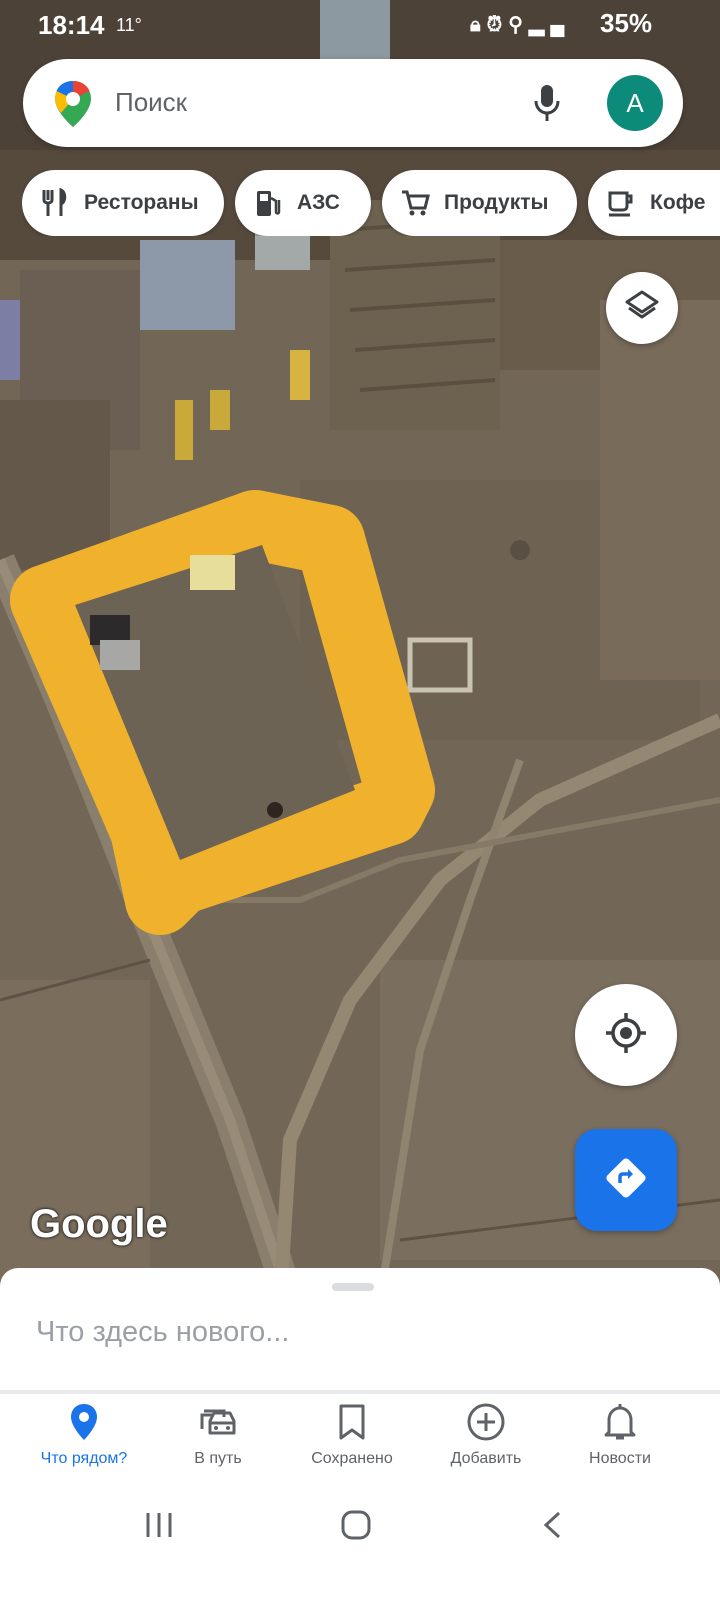  I want to click on car-icon, so click(218, 1424).